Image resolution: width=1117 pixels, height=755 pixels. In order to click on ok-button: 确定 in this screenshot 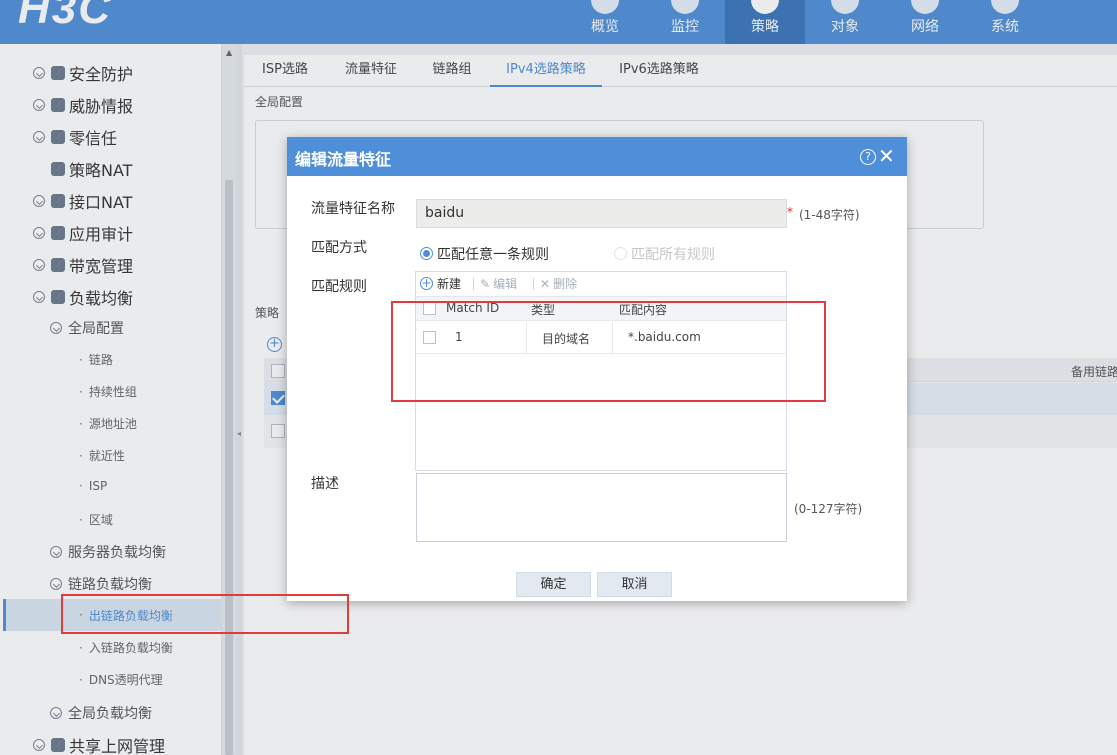, I will do `click(553, 584)`.